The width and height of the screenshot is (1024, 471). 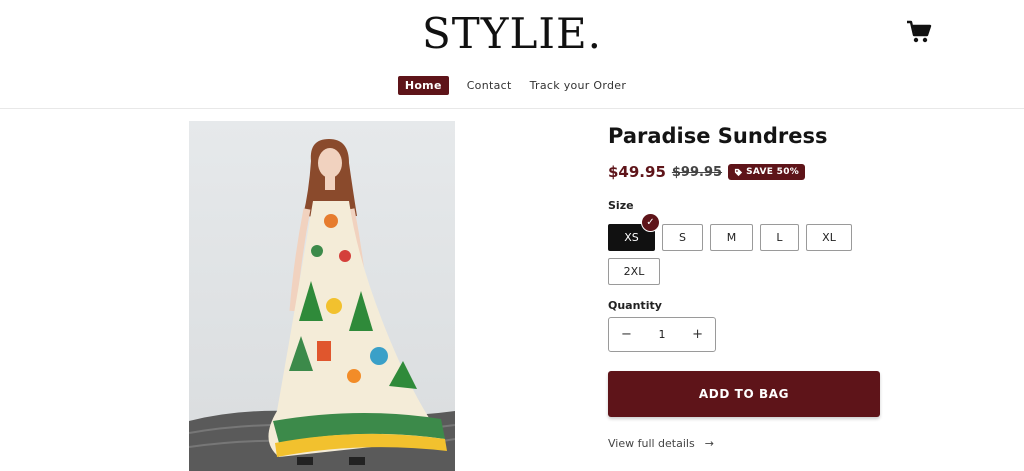 I want to click on size-option-2xl: 2XL, so click(x=634, y=271).